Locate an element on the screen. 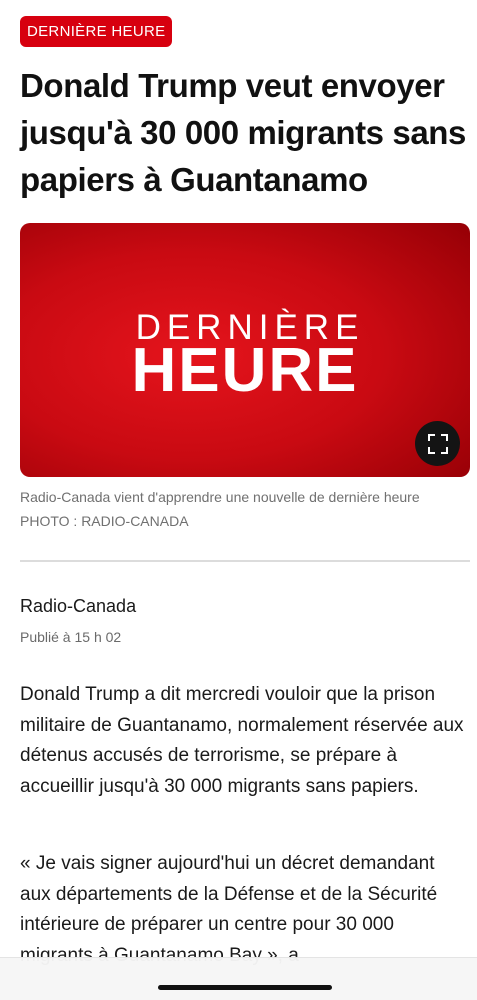  publish-time: Publié à 15 h 02 is located at coordinates (71, 637).